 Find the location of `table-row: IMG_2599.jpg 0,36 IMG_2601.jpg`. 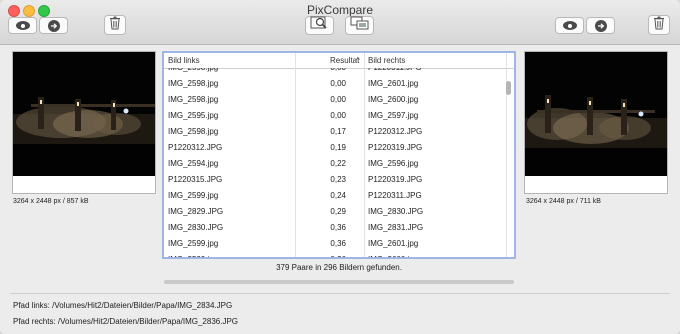

table-row: IMG_2599.jpg 0,36 IMG_2601.jpg is located at coordinates (335, 244).